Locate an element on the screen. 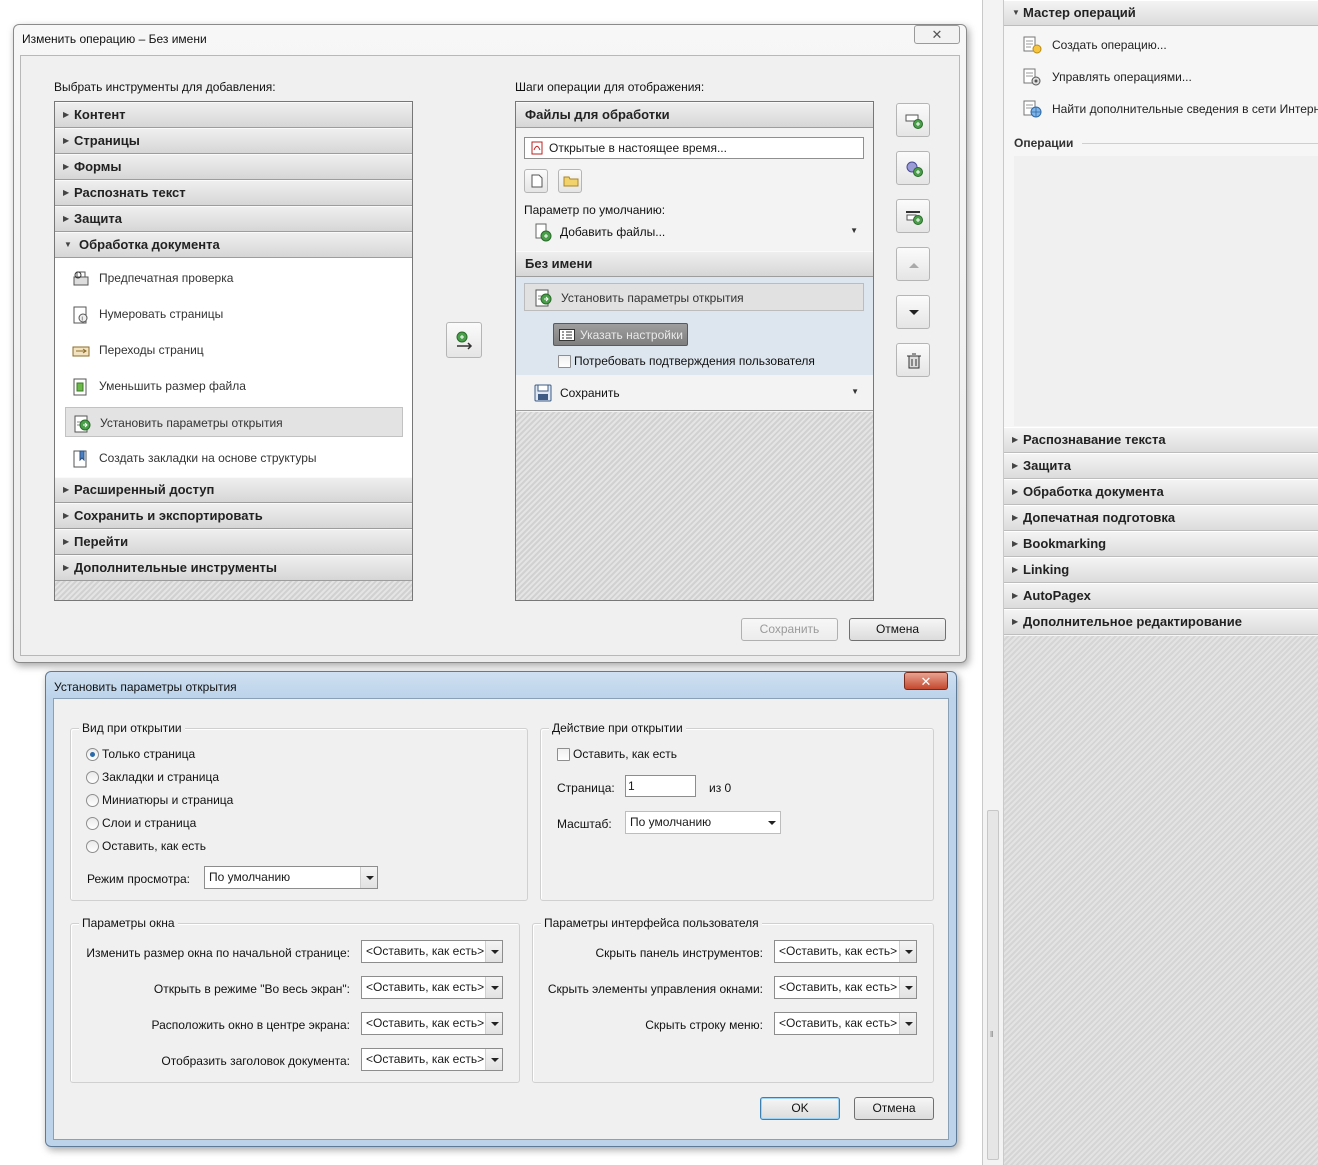  zoom-select: По умолчанию is located at coordinates (703, 822).